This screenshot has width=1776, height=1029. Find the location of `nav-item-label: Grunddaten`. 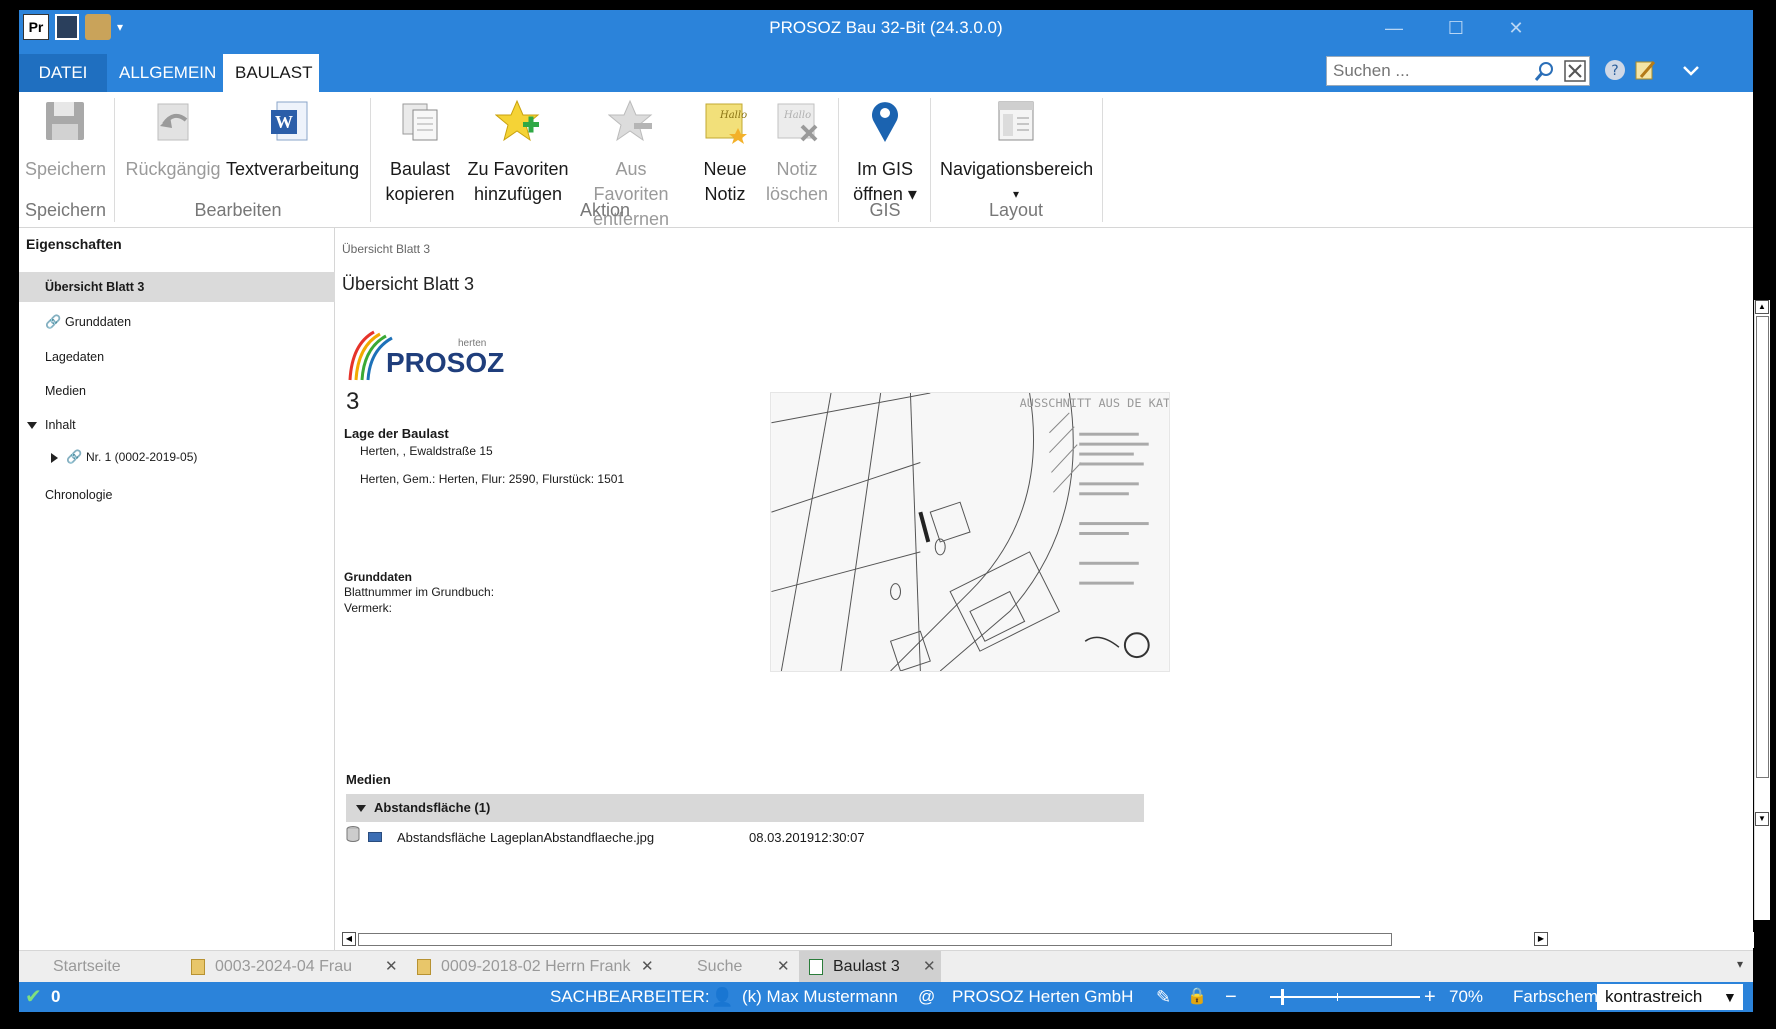

nav-item-label: Grunddaten is located at coordinates (98, 322).